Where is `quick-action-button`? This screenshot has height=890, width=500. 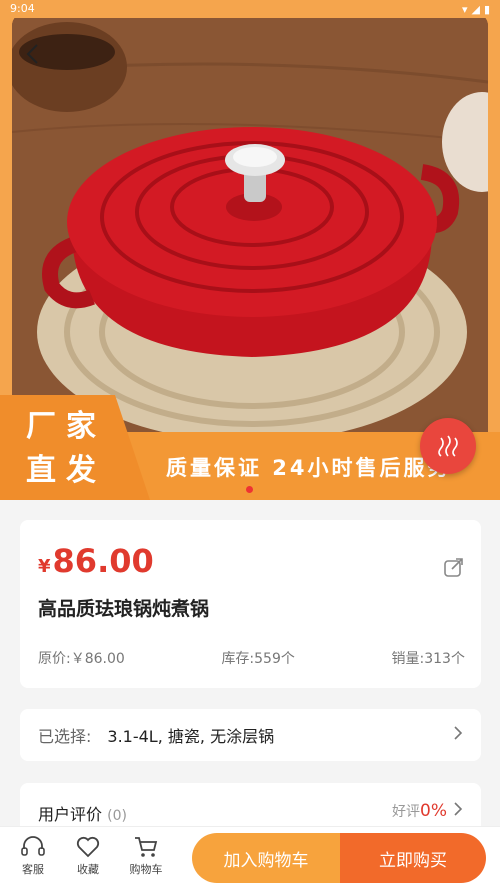 quick-action-button is located at coordinates (448, 446).